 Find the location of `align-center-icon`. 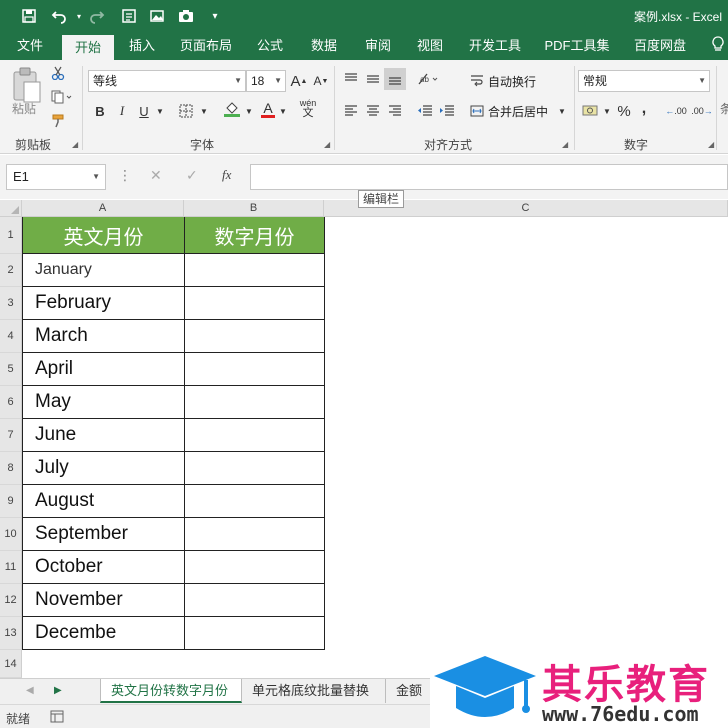

align-center-icon is located at coordinates (373, 111).